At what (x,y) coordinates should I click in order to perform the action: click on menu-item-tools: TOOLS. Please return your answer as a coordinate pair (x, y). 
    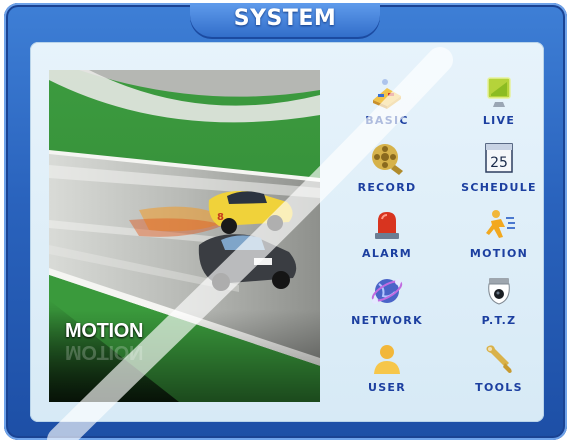
    Looking at the image, I should click on (499, 372).